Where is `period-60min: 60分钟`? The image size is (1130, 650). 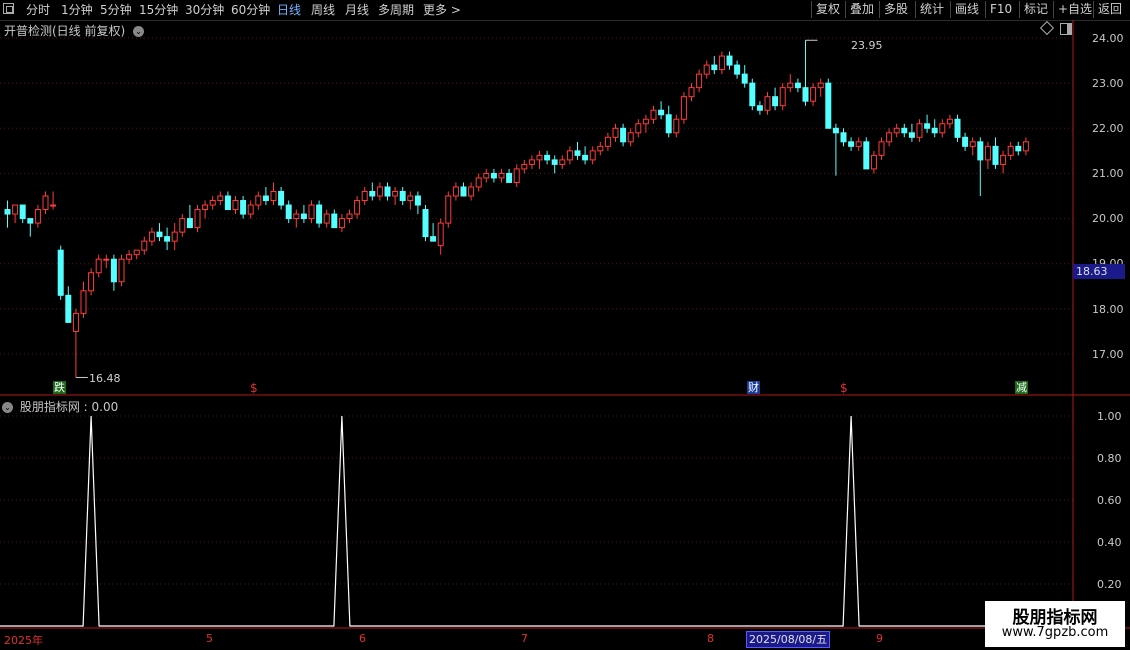 period-60min: 60分钟 is located at coordinates (250, 10).